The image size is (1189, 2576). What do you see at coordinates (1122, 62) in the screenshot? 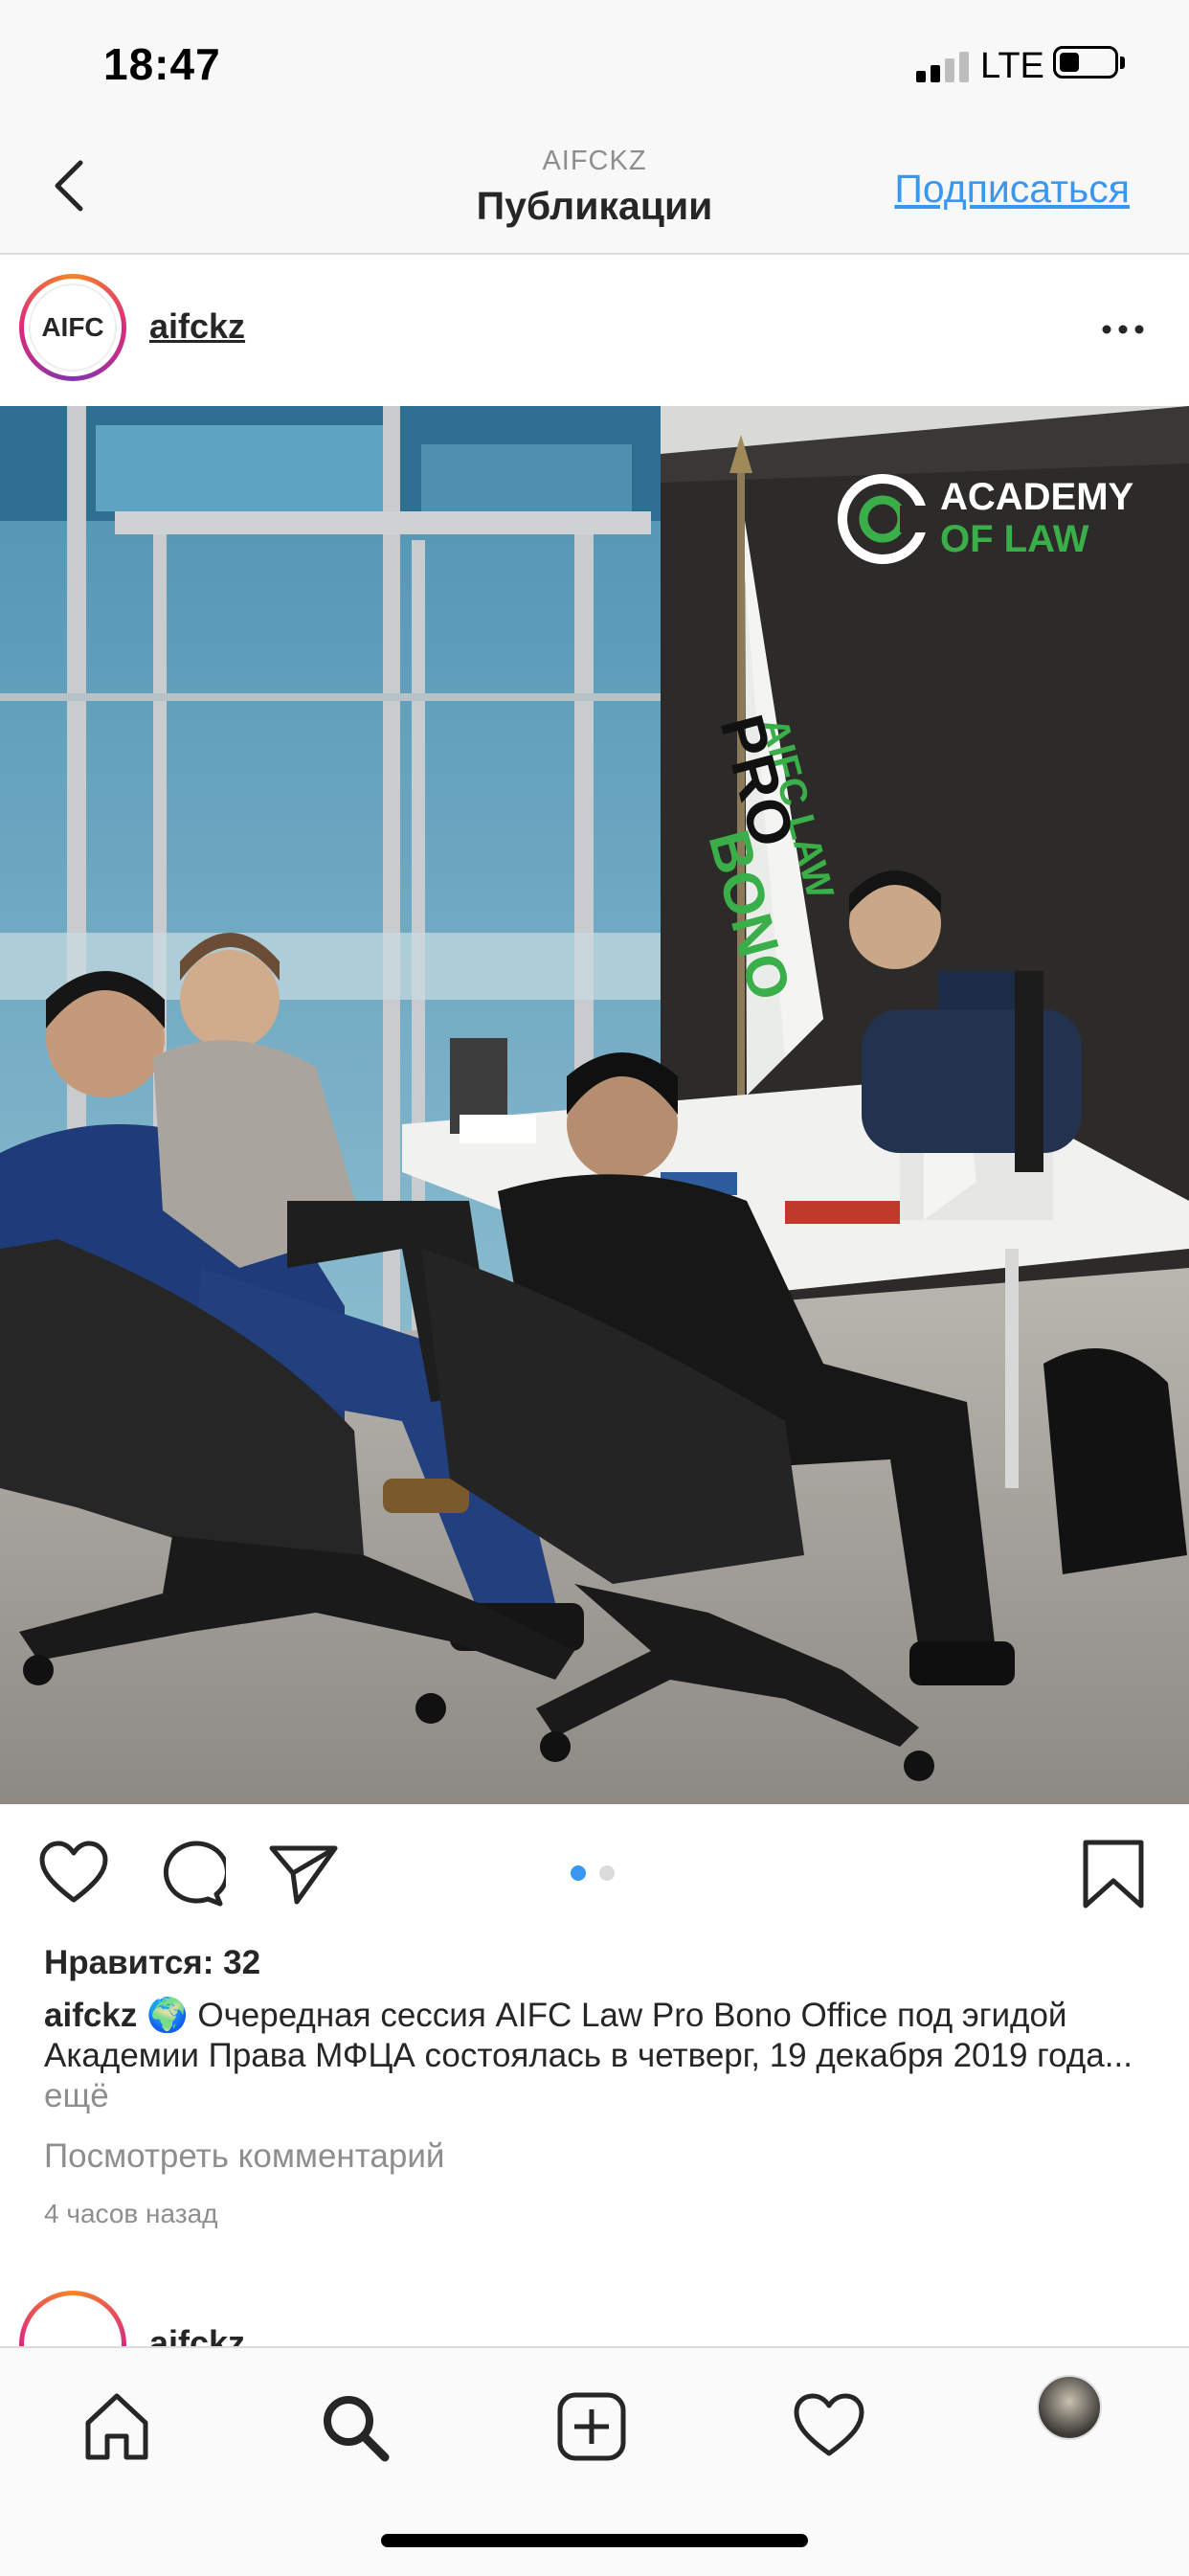
I see `battery-cap` at bounding box center [1122, 62].